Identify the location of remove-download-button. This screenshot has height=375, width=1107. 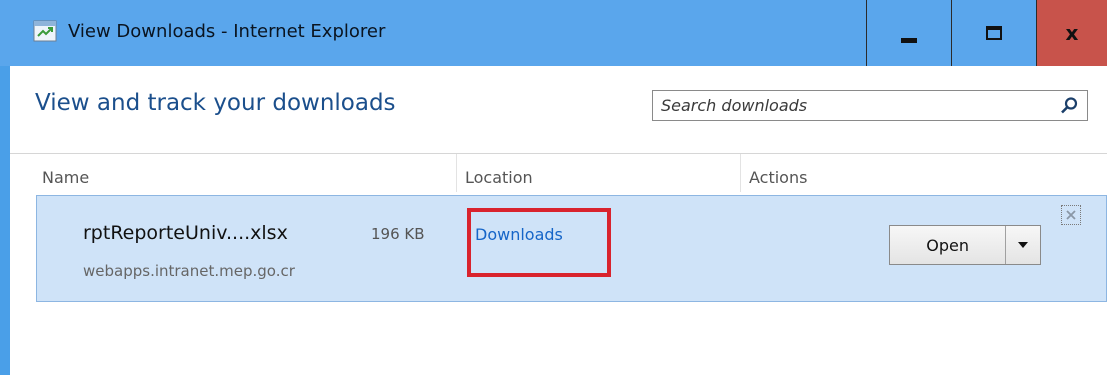
(1071, 215).